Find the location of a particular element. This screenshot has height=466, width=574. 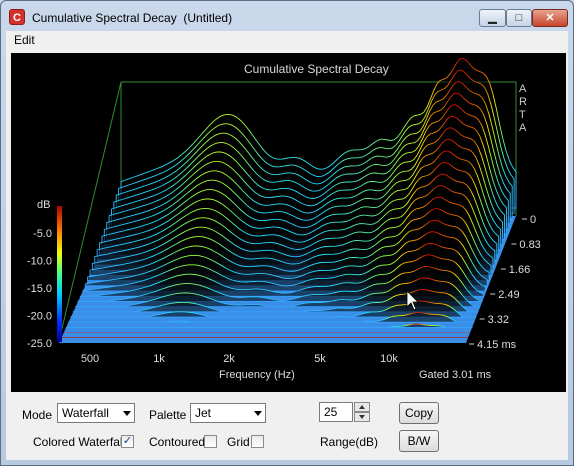

palette-select: Jet is located at coordinates (228, 413).